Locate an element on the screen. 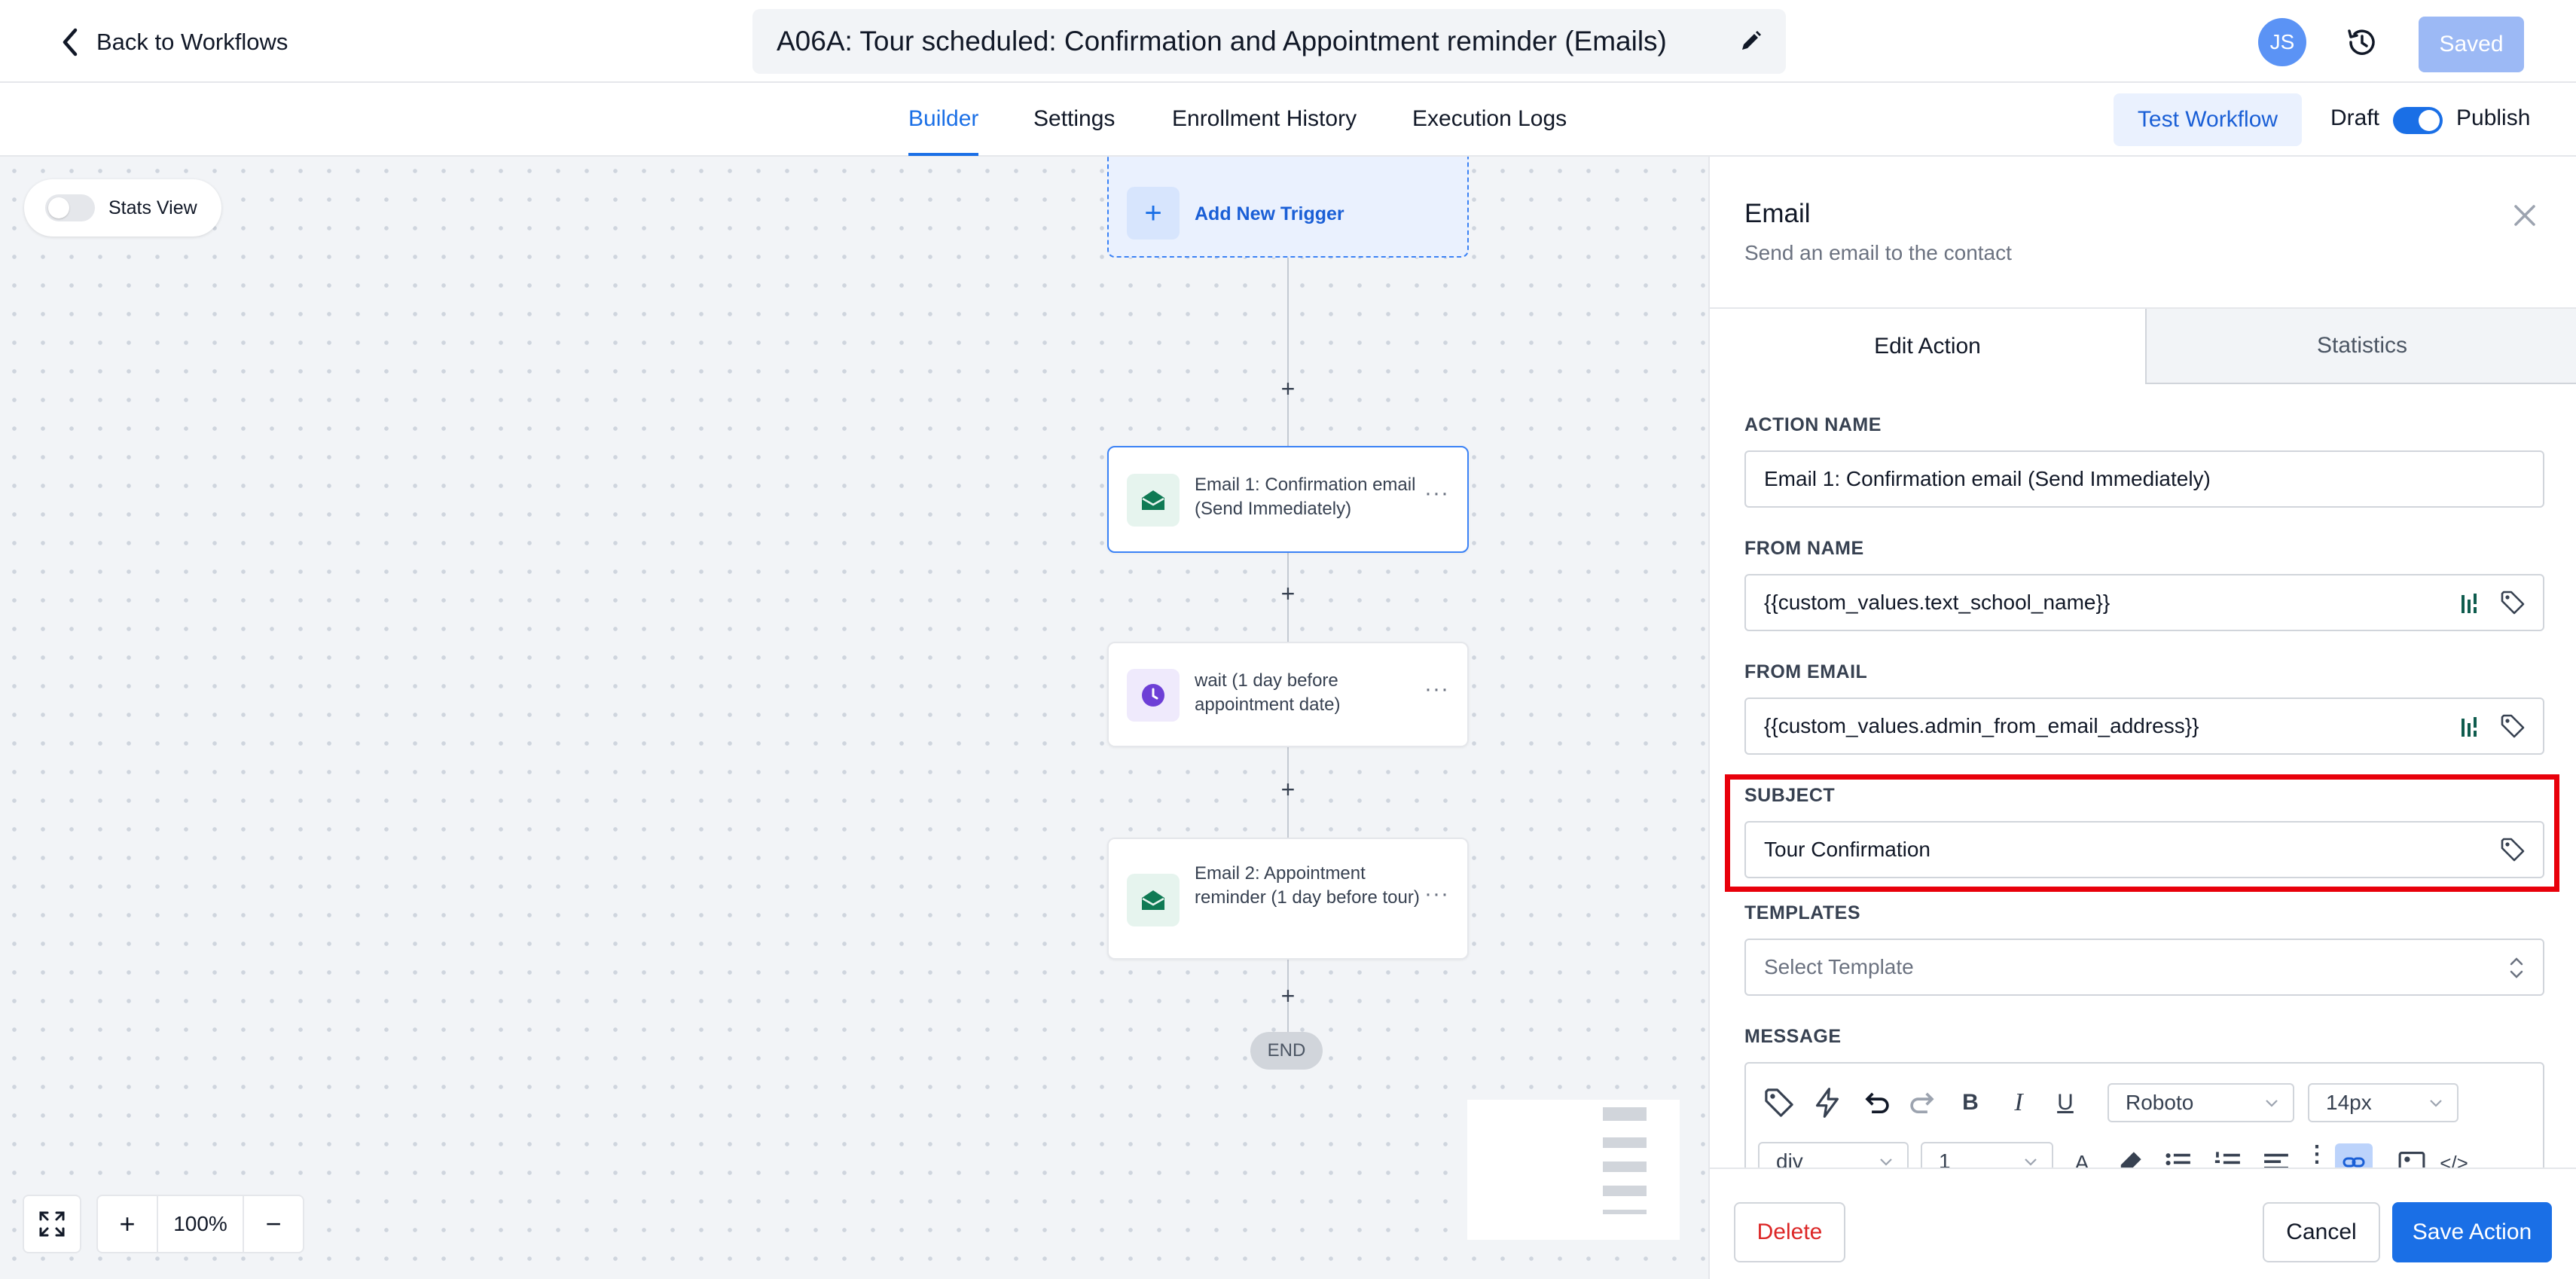 Image resolution: width=2576 pixels, height=1279 pixels. message-label: MESSAGE is located at coordinates (1793, 1036).